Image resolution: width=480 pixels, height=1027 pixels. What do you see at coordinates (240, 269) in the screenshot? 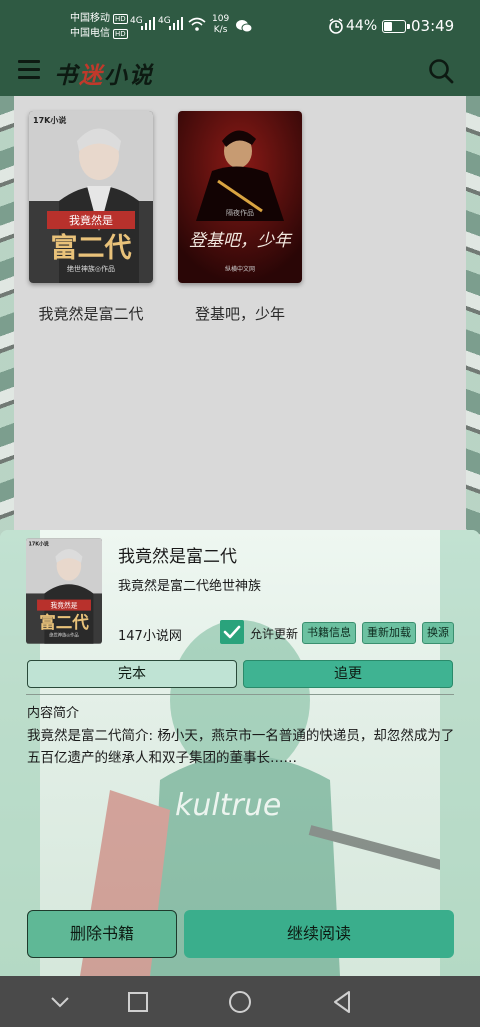
I see `cover-publisher-logo: 纵横中文网` at bounding box center [240, 269].